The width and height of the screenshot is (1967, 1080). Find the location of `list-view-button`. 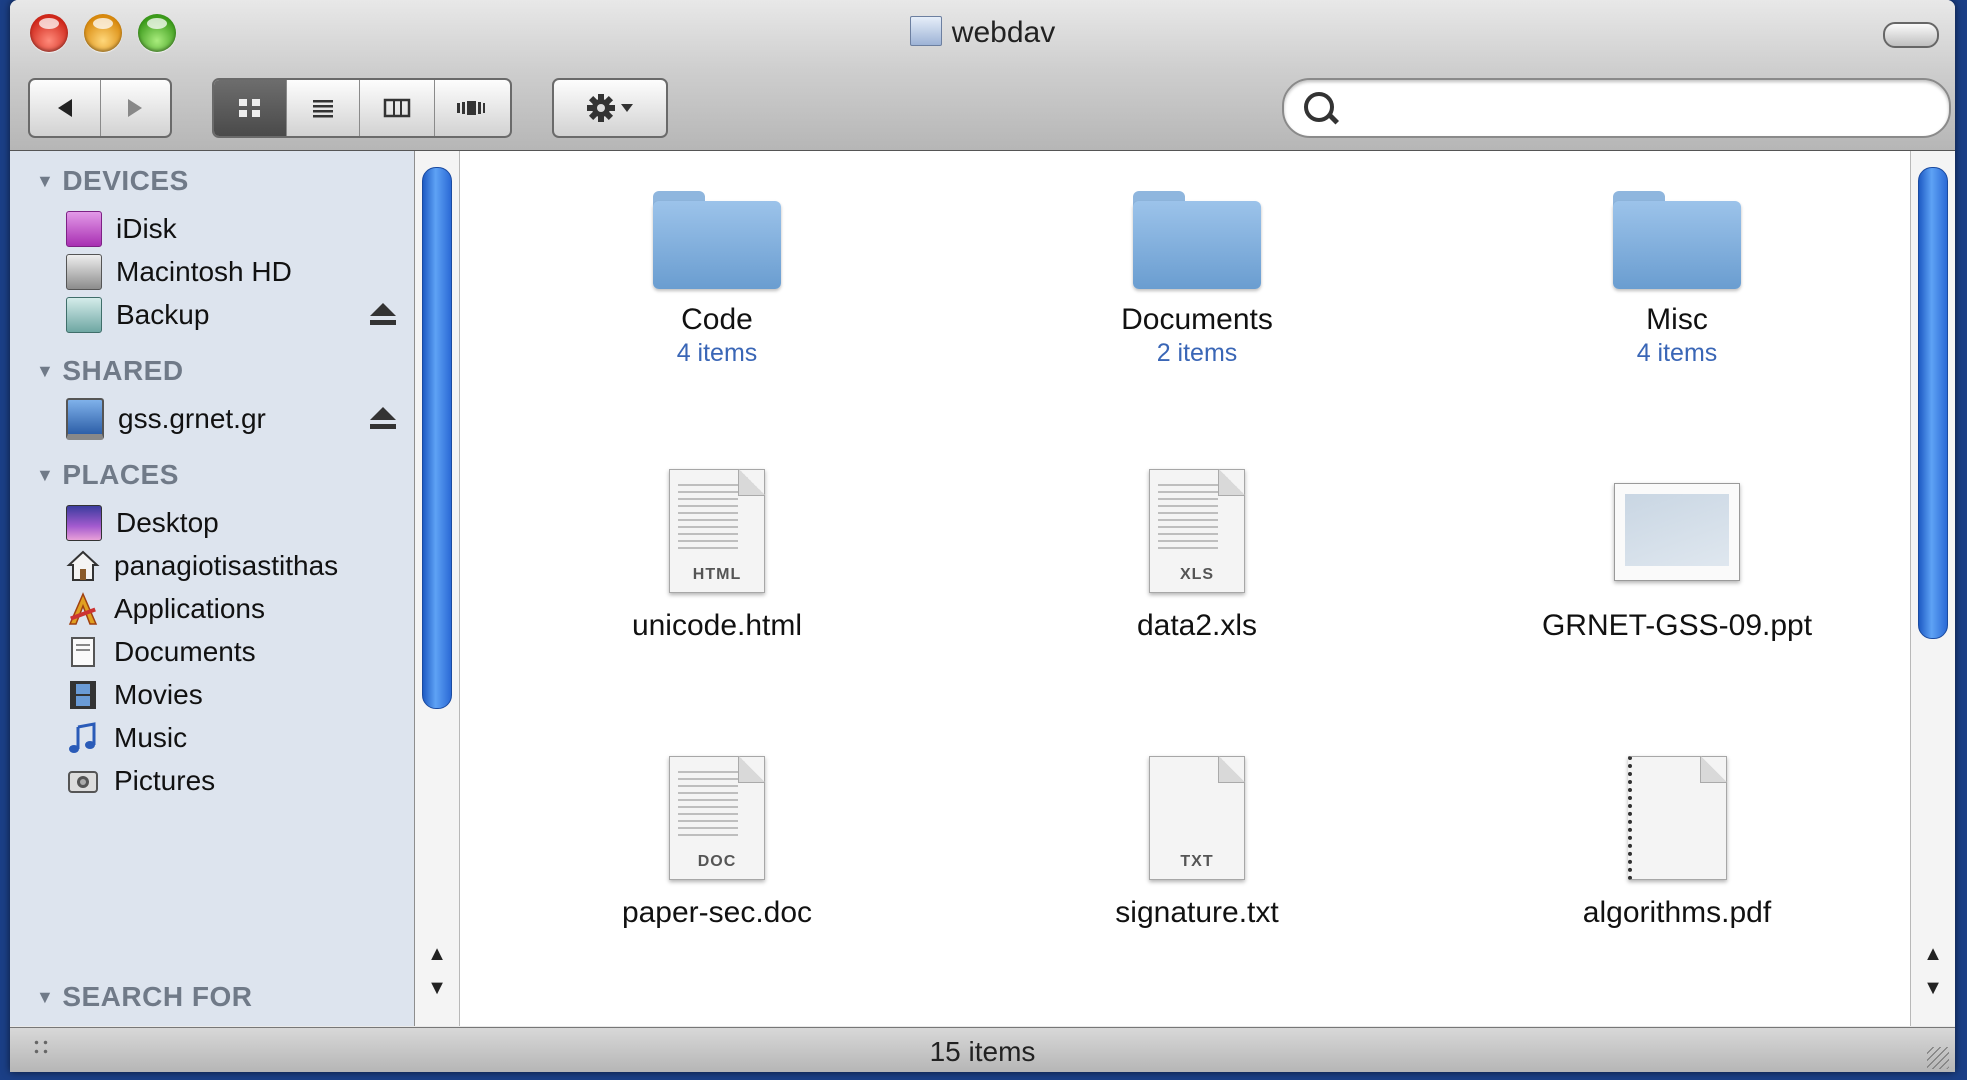

list-view-button is located at coordinates (323, 108).